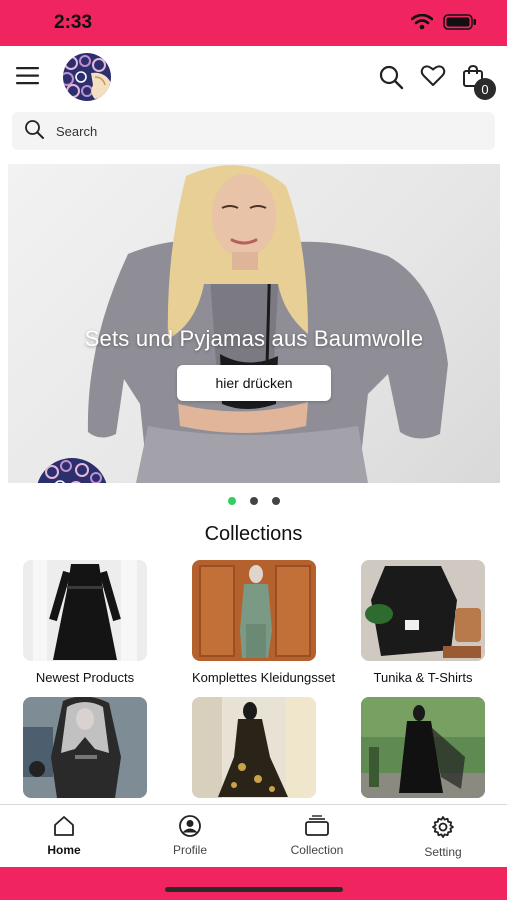 Image resolution: width=507 pixels, height=900 pixels. What do you see at coordinates (254, 383) in the screenshot?
I see `hero-cta-button: hier drücken` at bounding box center [254, 383].